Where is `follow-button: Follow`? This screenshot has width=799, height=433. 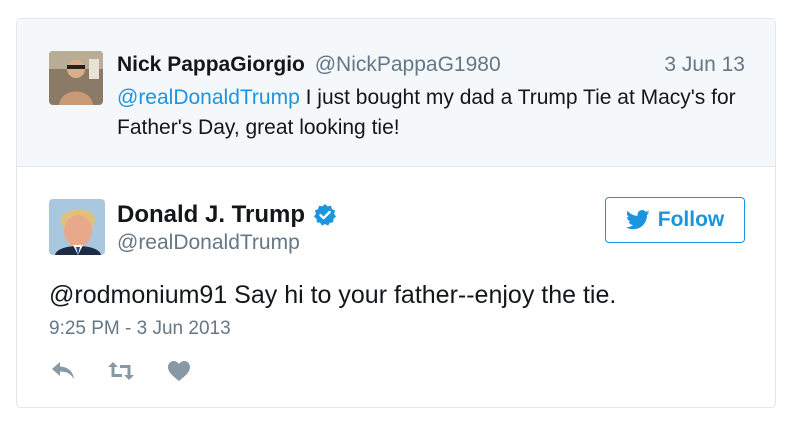
follow-button: Follow is located at coordinates (675, 220).